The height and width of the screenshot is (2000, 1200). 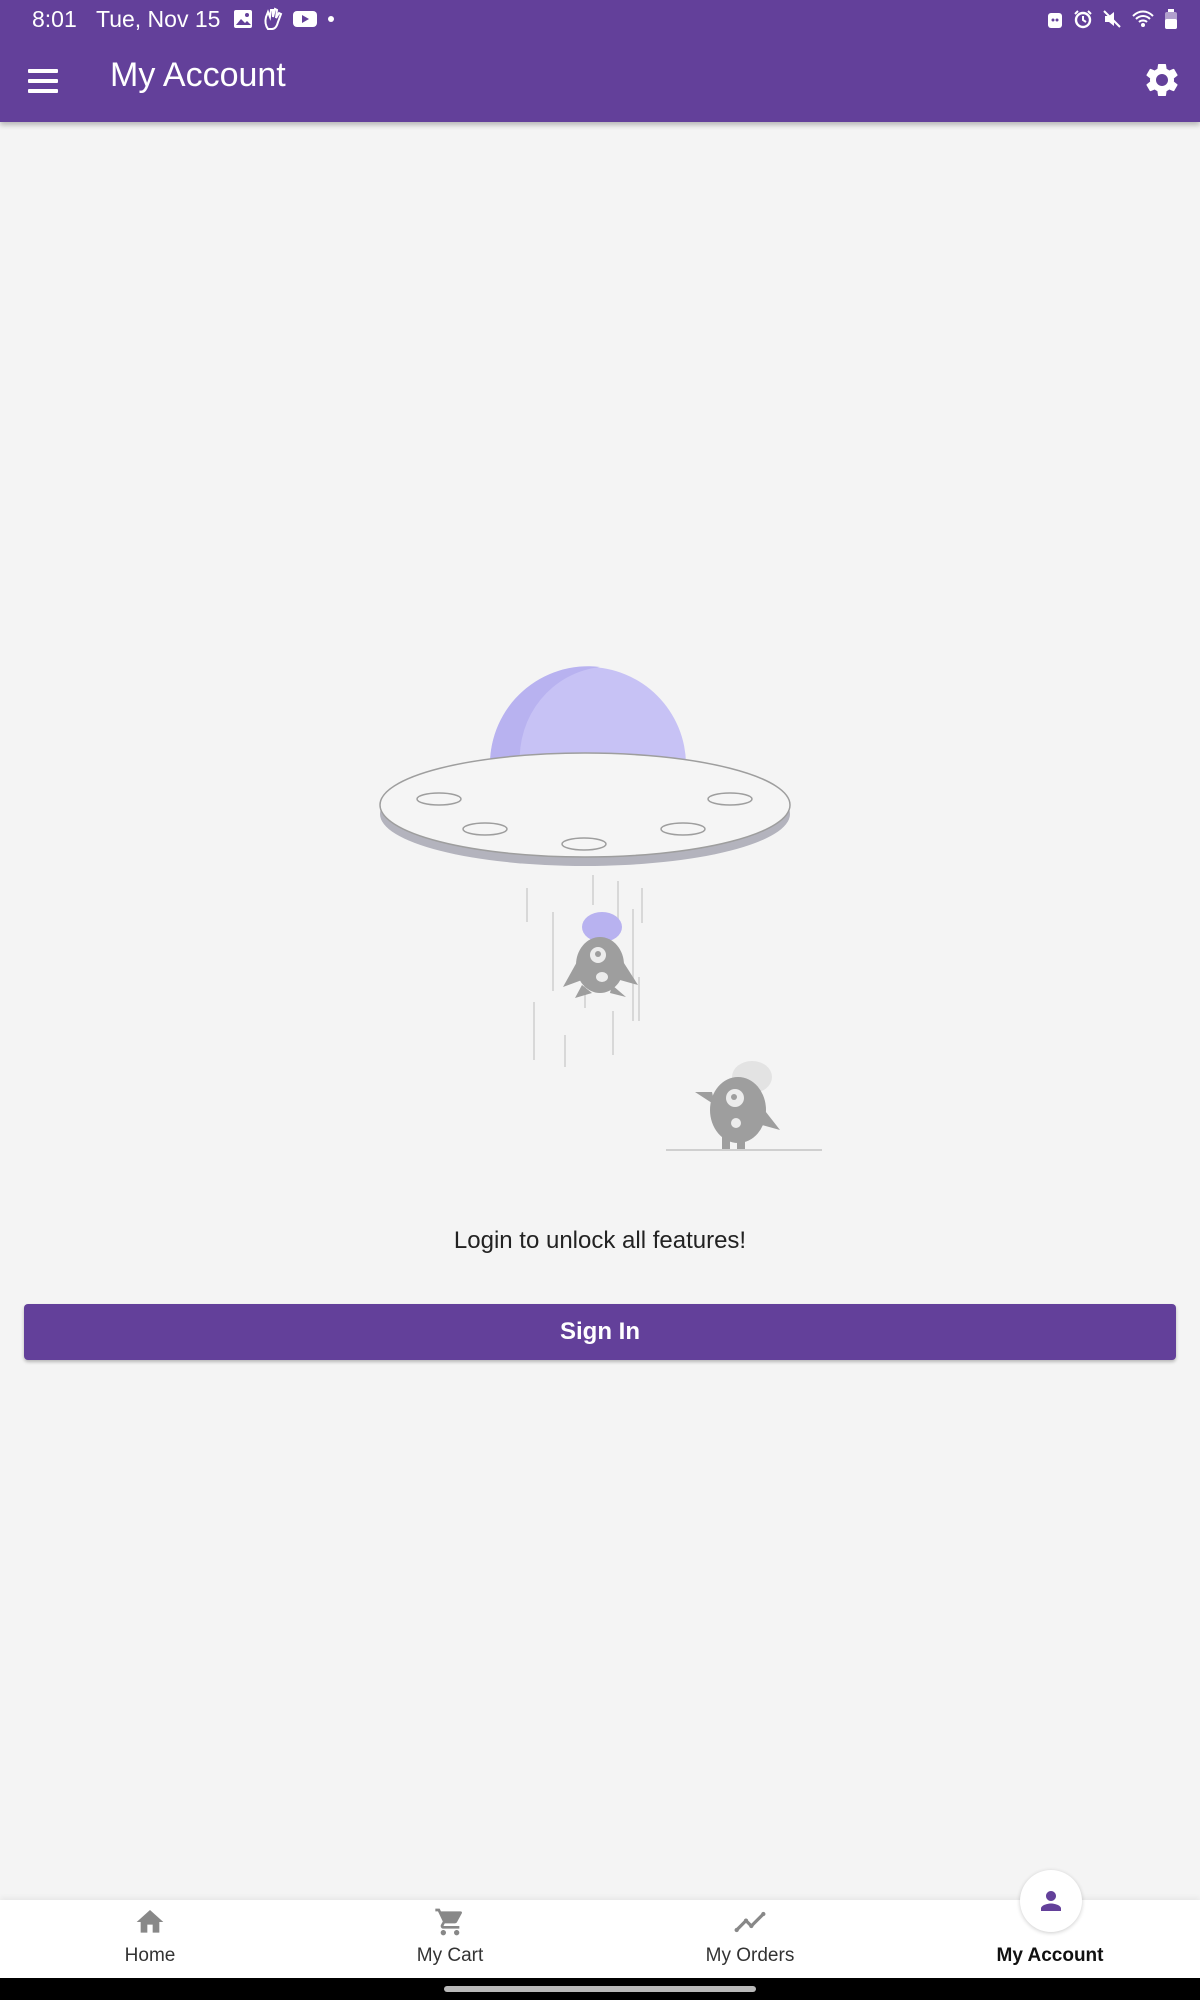 I want to click on home-gesture-handle, so click(x=600, y=1989).